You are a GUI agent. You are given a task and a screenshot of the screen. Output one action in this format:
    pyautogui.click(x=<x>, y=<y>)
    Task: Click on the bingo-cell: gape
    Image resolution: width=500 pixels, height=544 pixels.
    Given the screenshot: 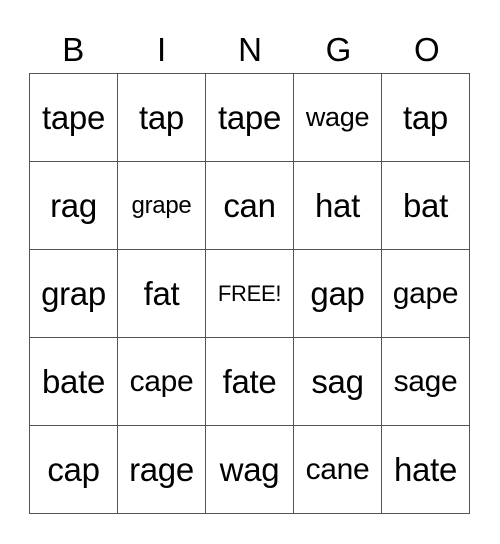 What is the action you would take?
    pyautogui.click(x=426, y=294)
    